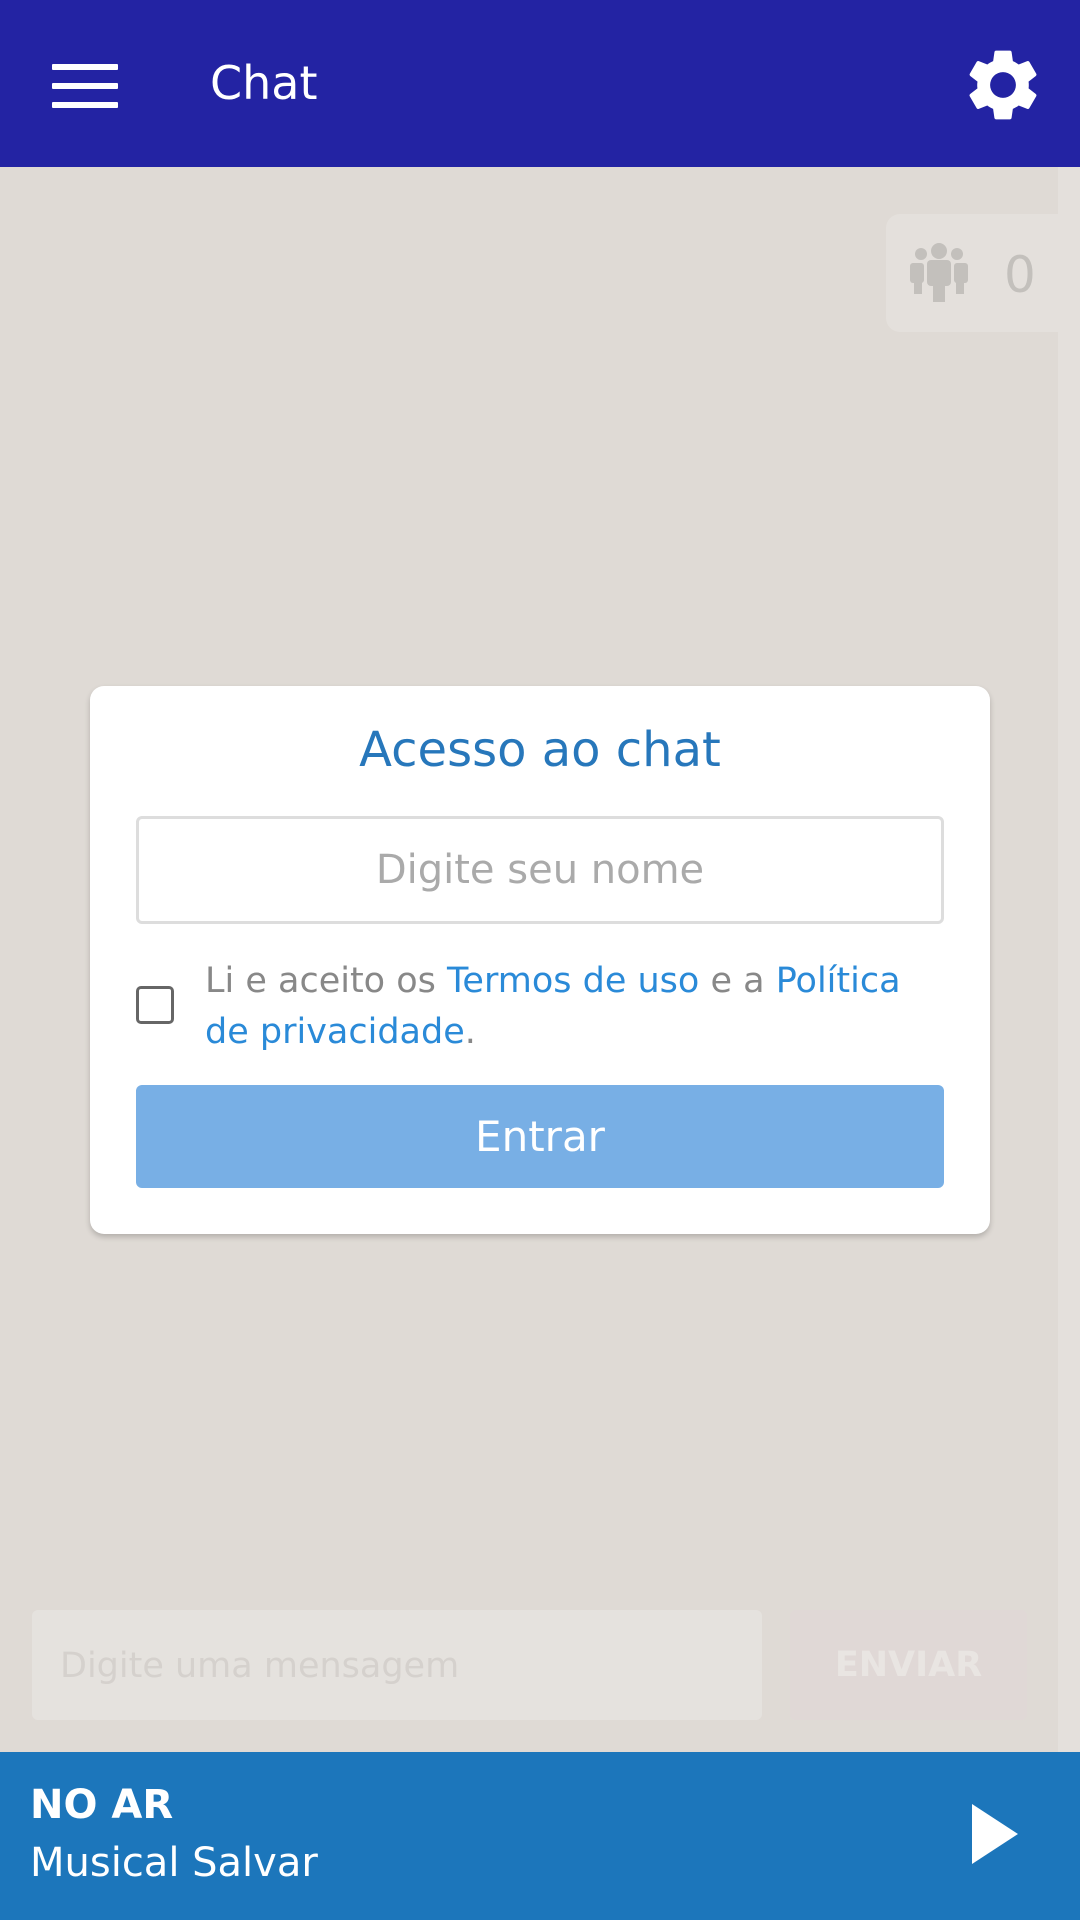 Image resolution: width=1080 pixels, height=1920 pixels. I want to click on users-group-icon, so click(939, 272).